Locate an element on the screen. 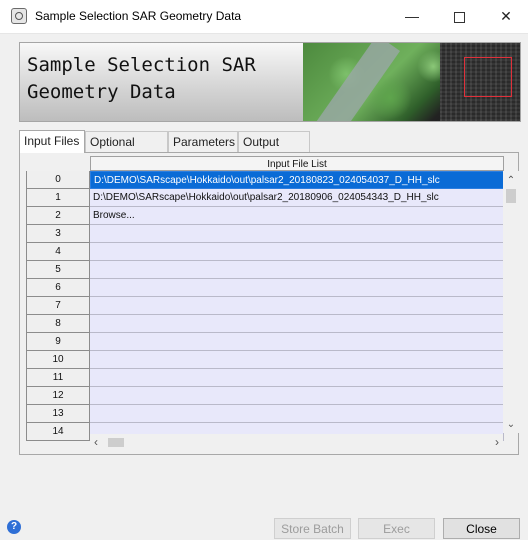 This screenshot has width=528, height=540. row-index: 8 is located at coordinates (58, 324).